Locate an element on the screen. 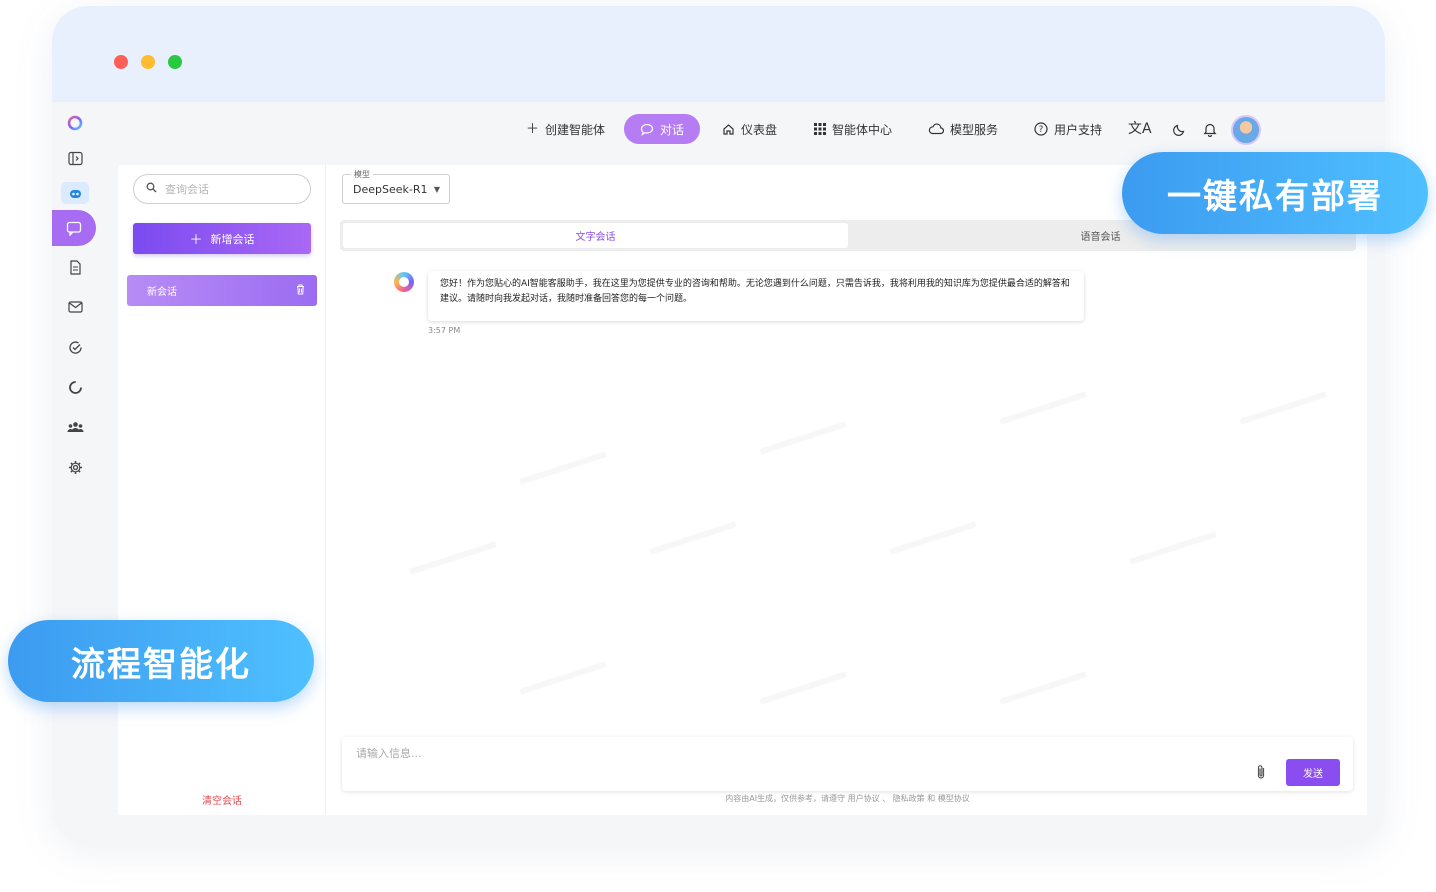 The width and height of the screenshot is (1436, 892). check-circle-icon is located at coordinates (75, 347).